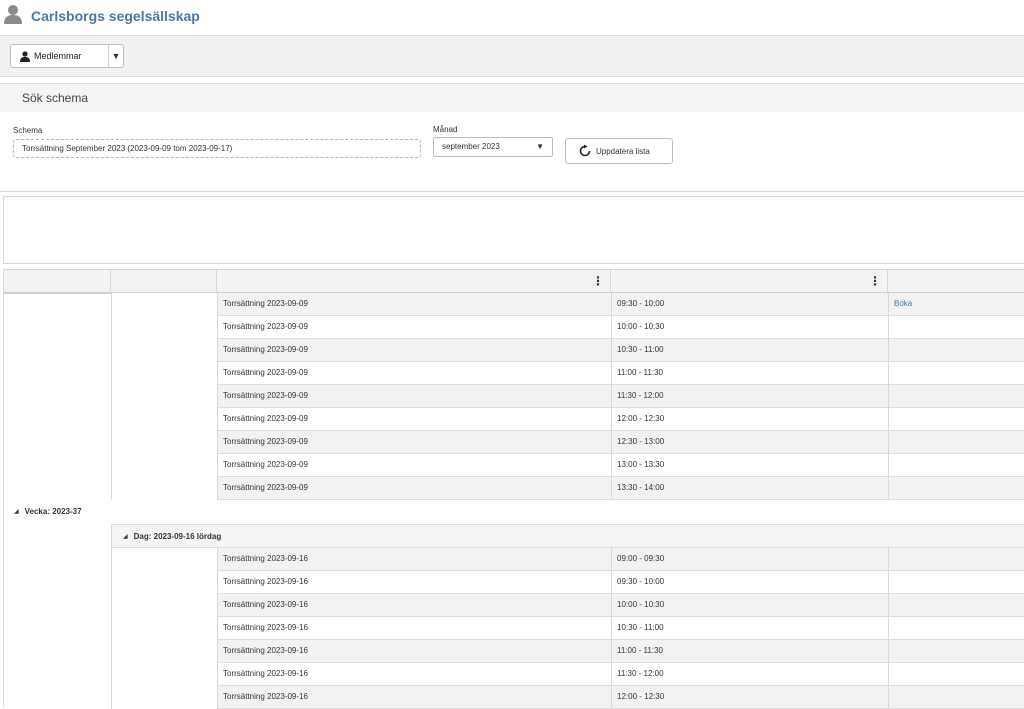 Image resolution: width=1024 pixels, height=709 pixels. I want to click on members-button: Medlemmar, so click(60, 56).